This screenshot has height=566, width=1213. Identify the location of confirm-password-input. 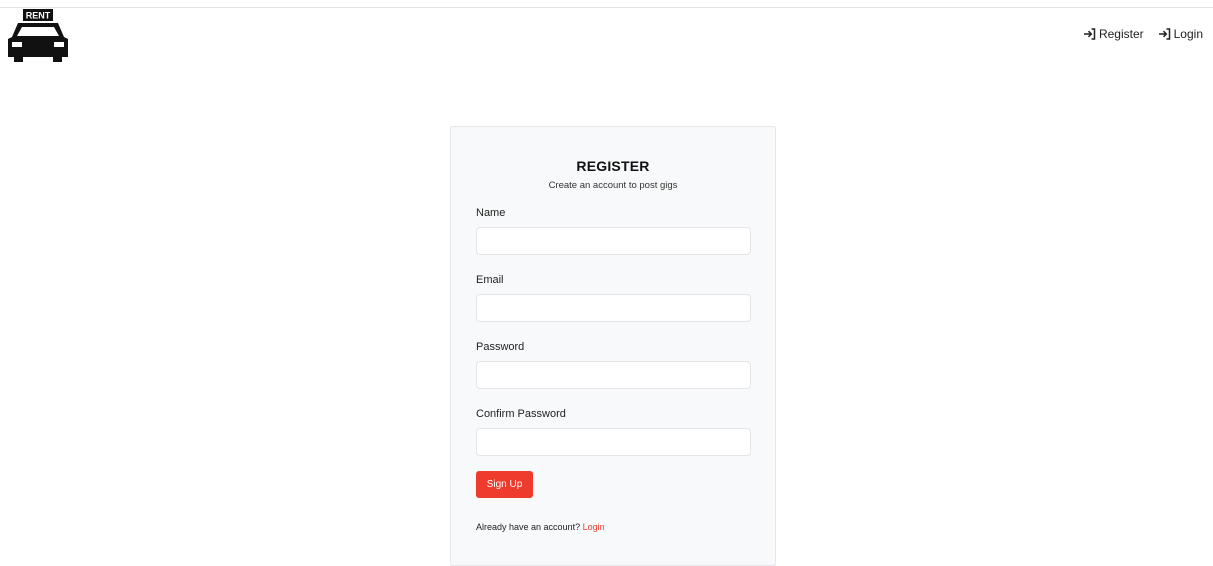
(613, 442).